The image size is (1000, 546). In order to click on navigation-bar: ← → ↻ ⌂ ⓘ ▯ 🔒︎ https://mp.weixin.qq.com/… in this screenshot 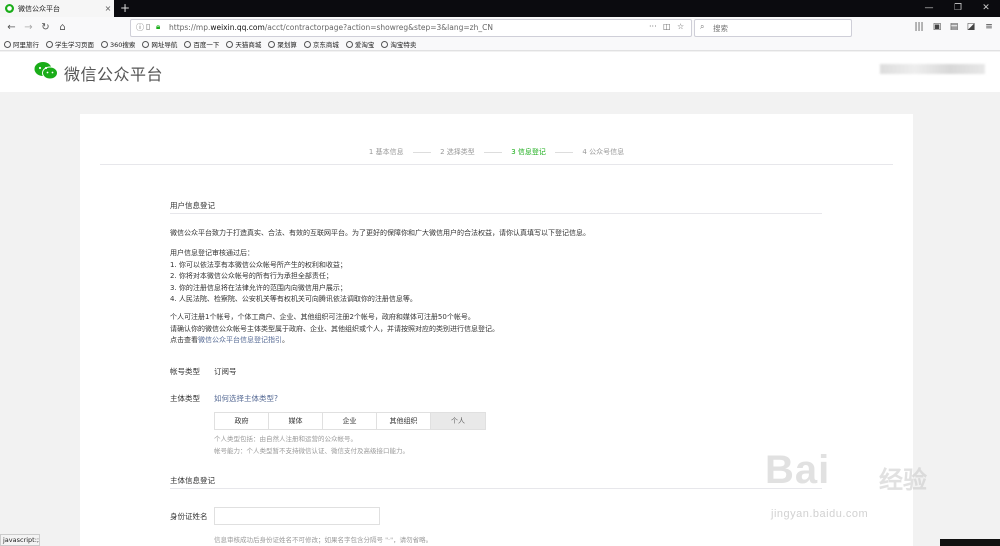, I will do `click(500, 28)`.